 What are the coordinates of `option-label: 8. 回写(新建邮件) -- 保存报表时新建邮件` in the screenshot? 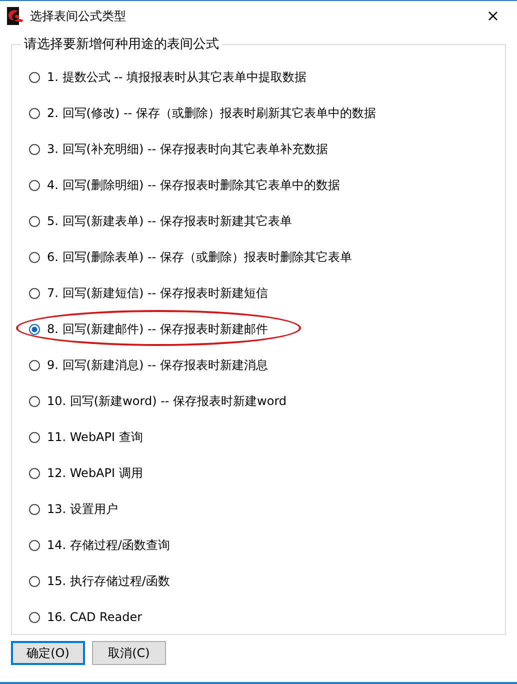 It's located at (157, 329).